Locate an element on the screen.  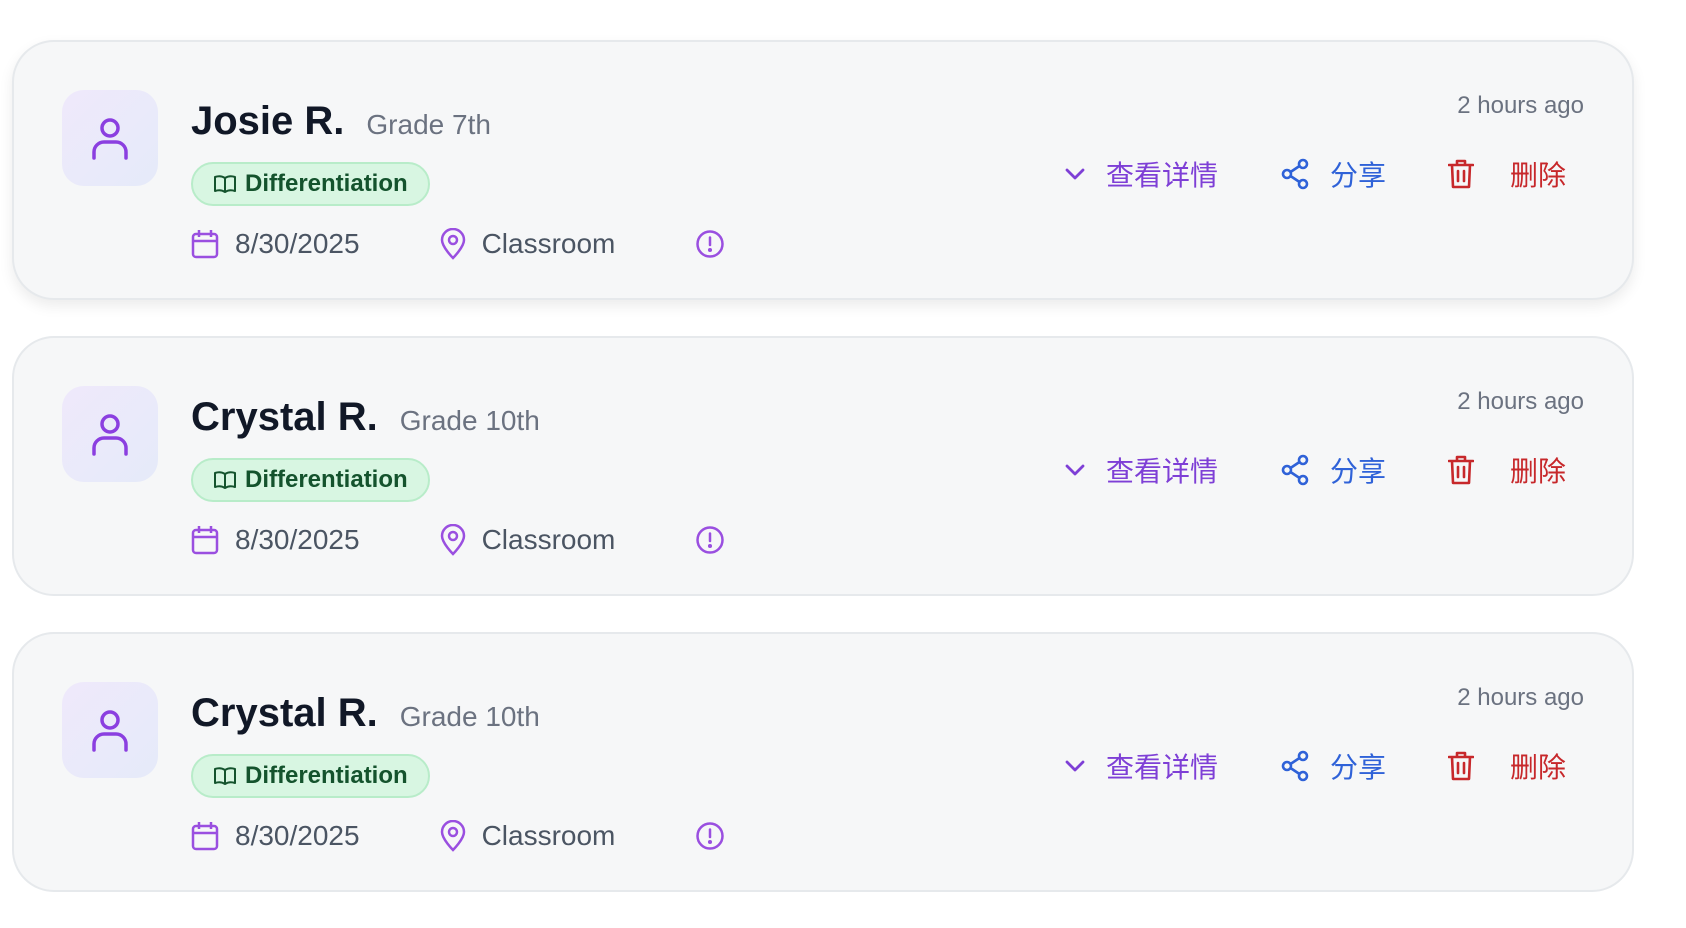
student-name: Josie R. Grade 7th is located at coordinates (341, 123).